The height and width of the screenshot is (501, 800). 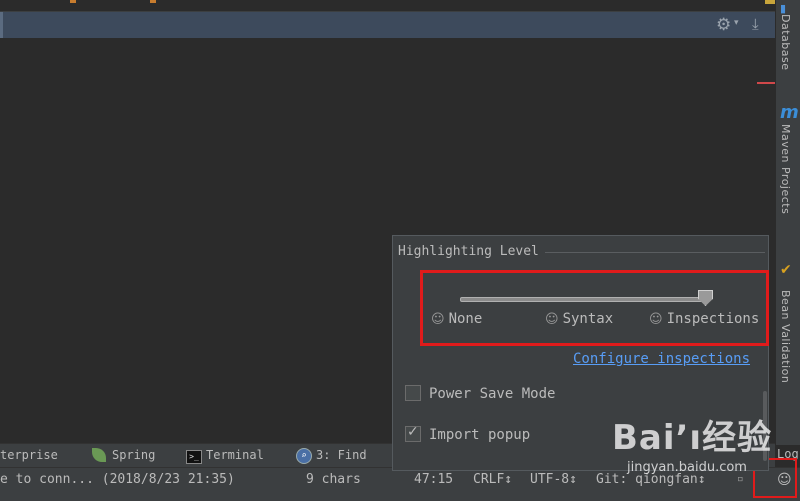 What do you see at coordinates (413, 393) in the screenshot?
I see `power-save-checkbox` at bounding box center [413, 393].